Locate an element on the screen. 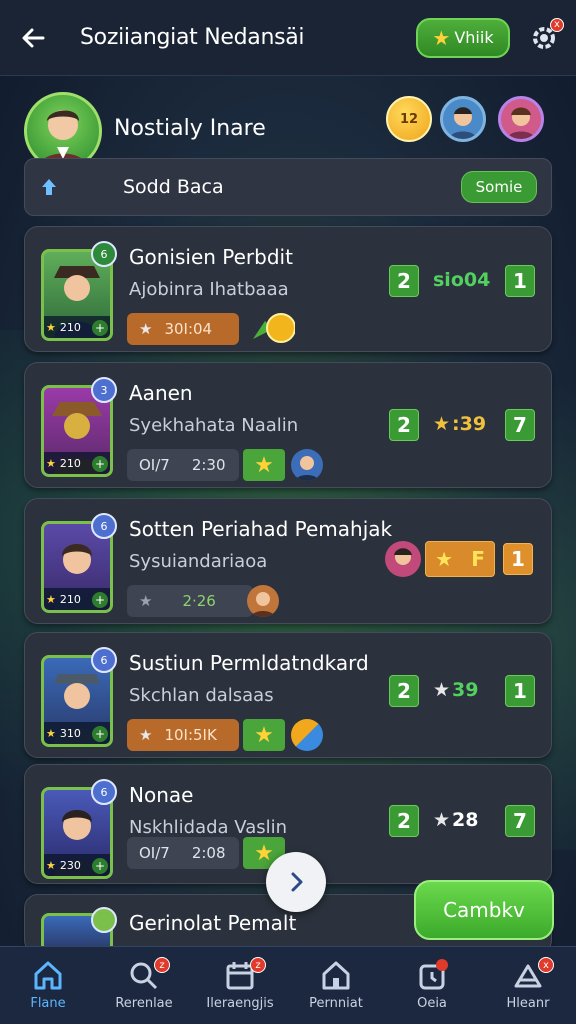 This screenshot has width=576, height=1024. profile-name: Nostialy Inare is located at coordinates (190, 128).